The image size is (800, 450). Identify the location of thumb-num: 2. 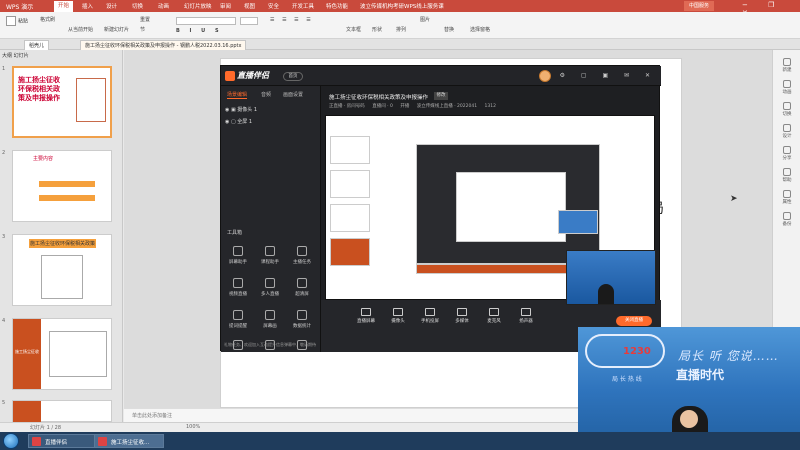
(4, 153).